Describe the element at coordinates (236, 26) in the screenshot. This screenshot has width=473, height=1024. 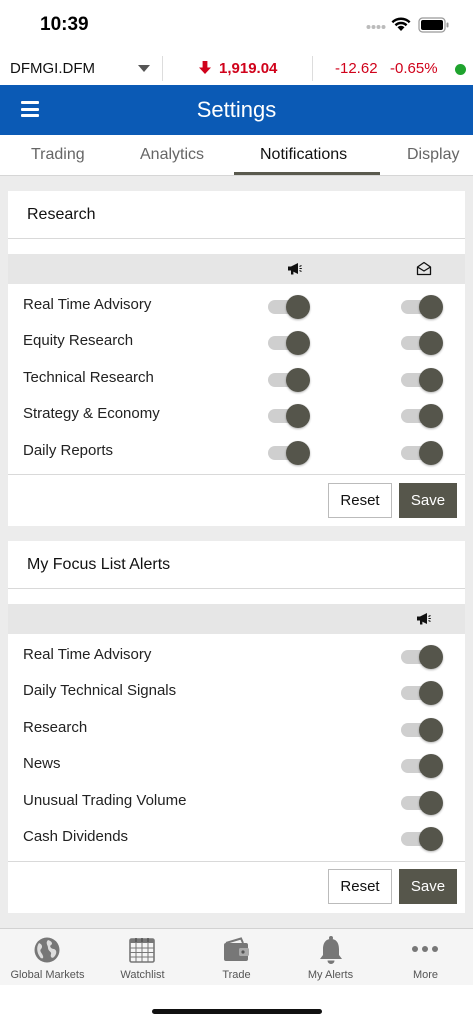
I see `status-bar: 10:39` at that location.